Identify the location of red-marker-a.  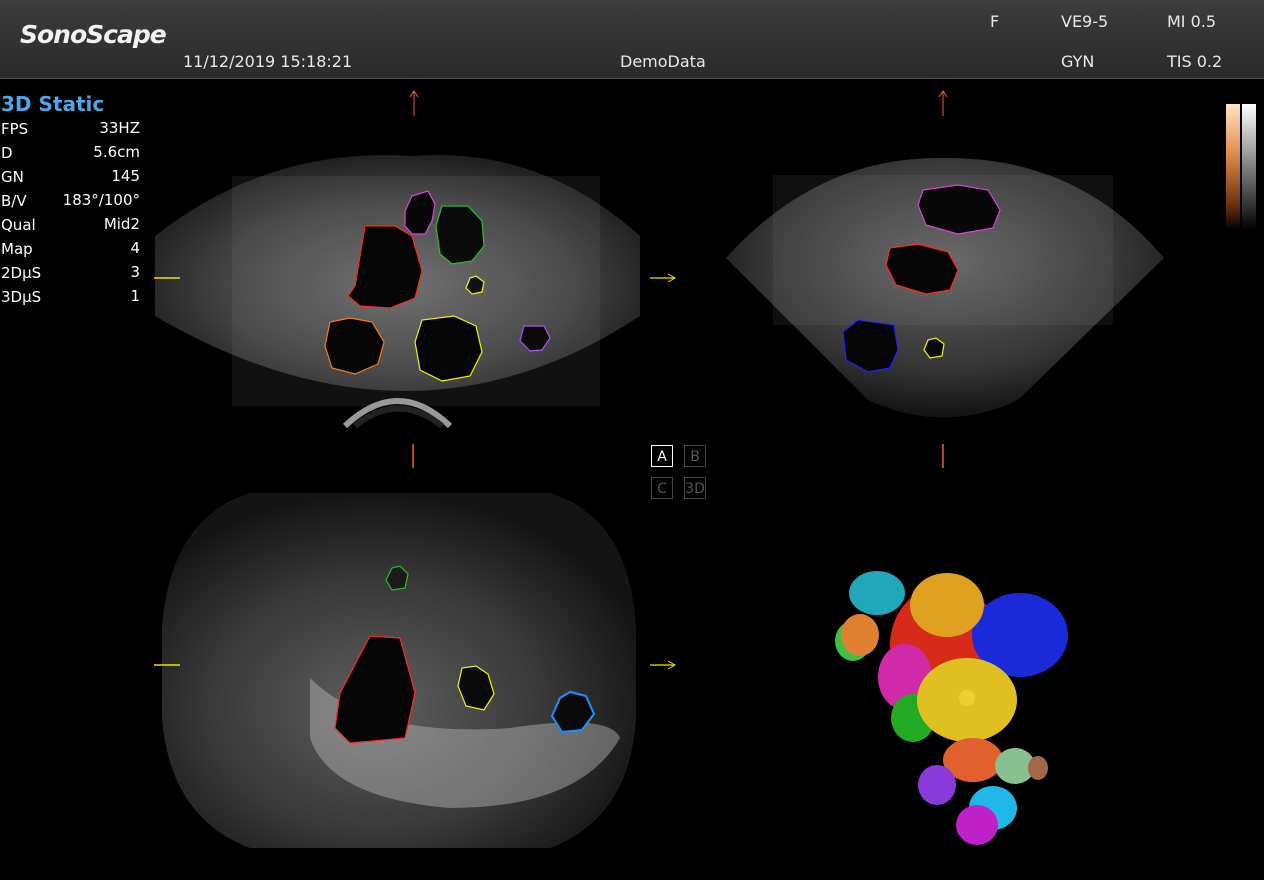
(413, 456).